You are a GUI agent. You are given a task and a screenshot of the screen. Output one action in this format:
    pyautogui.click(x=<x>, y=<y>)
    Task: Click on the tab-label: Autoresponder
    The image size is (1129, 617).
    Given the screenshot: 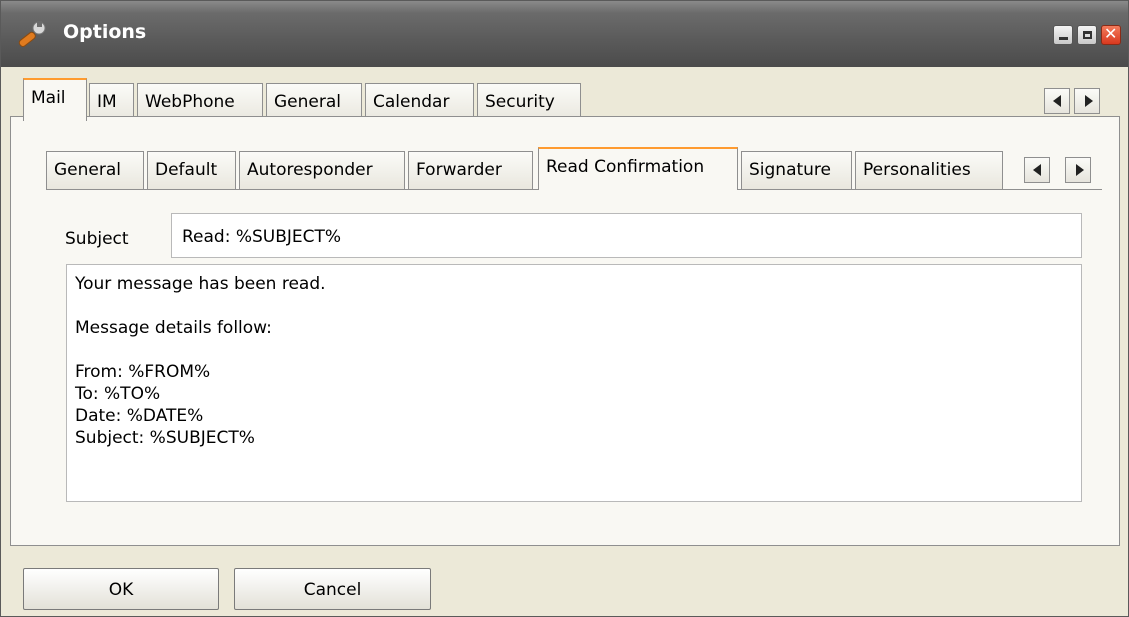 What is the action you would take?
    pyautogui.click(x=310, y=170)
    